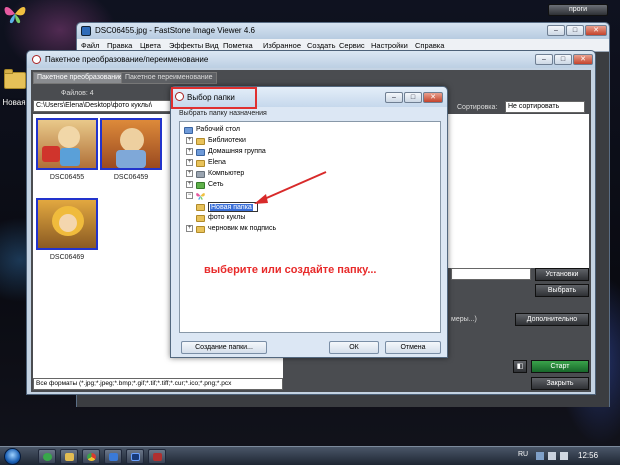 This screenshot has height=465, width=620. I want to click on batch-maximize-button: □, so click(563, 59).